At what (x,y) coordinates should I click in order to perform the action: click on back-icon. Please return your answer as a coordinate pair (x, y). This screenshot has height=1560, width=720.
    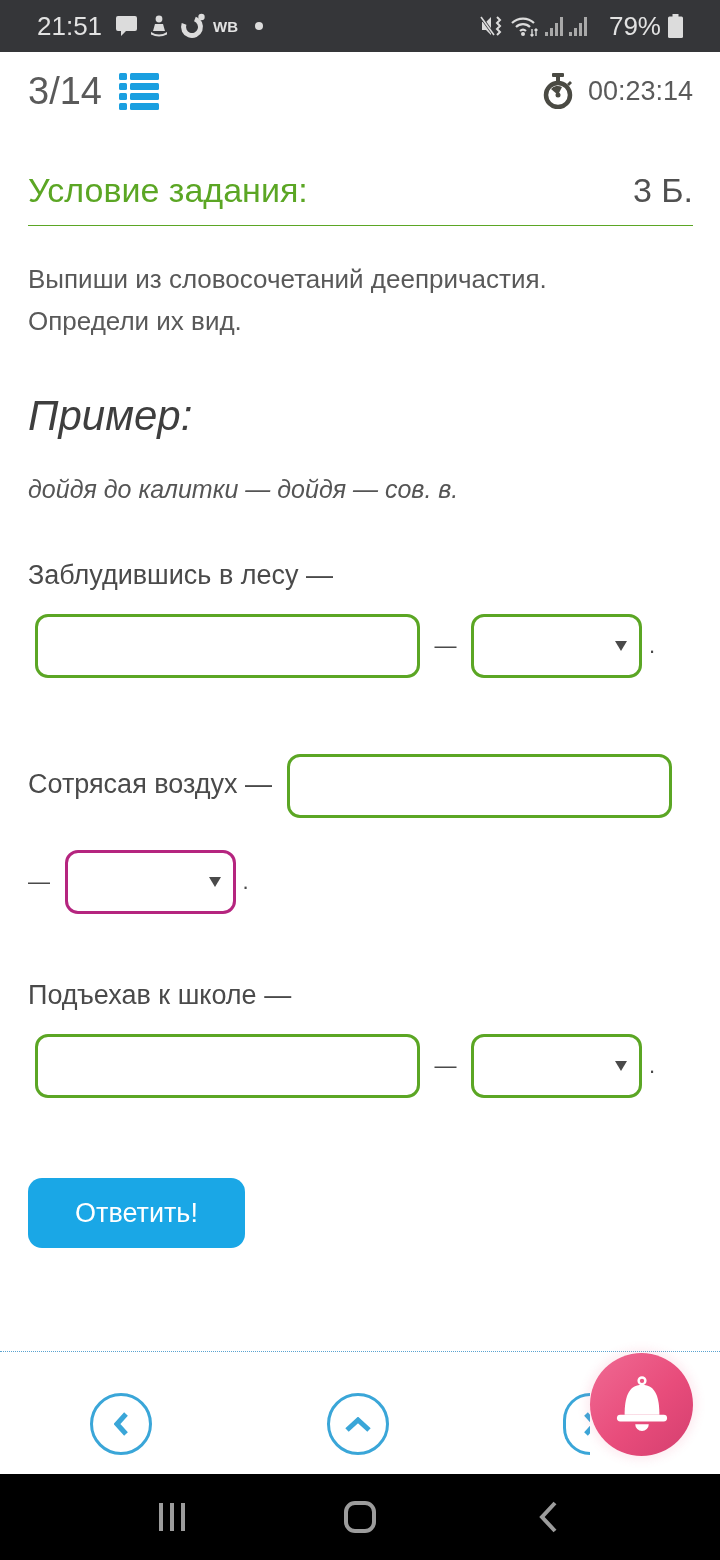
    Looking at the image, I should click on (548, 1517).